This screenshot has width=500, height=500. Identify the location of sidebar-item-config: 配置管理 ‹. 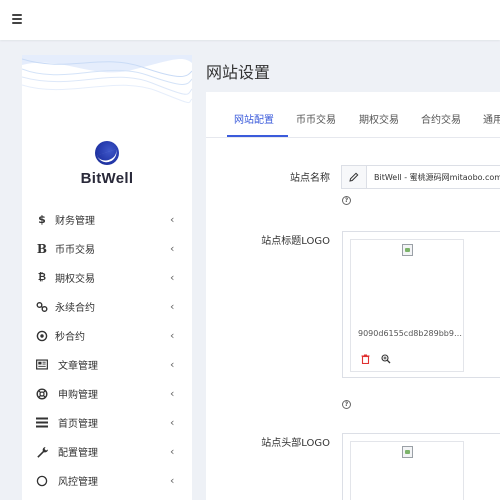
(107, 451).